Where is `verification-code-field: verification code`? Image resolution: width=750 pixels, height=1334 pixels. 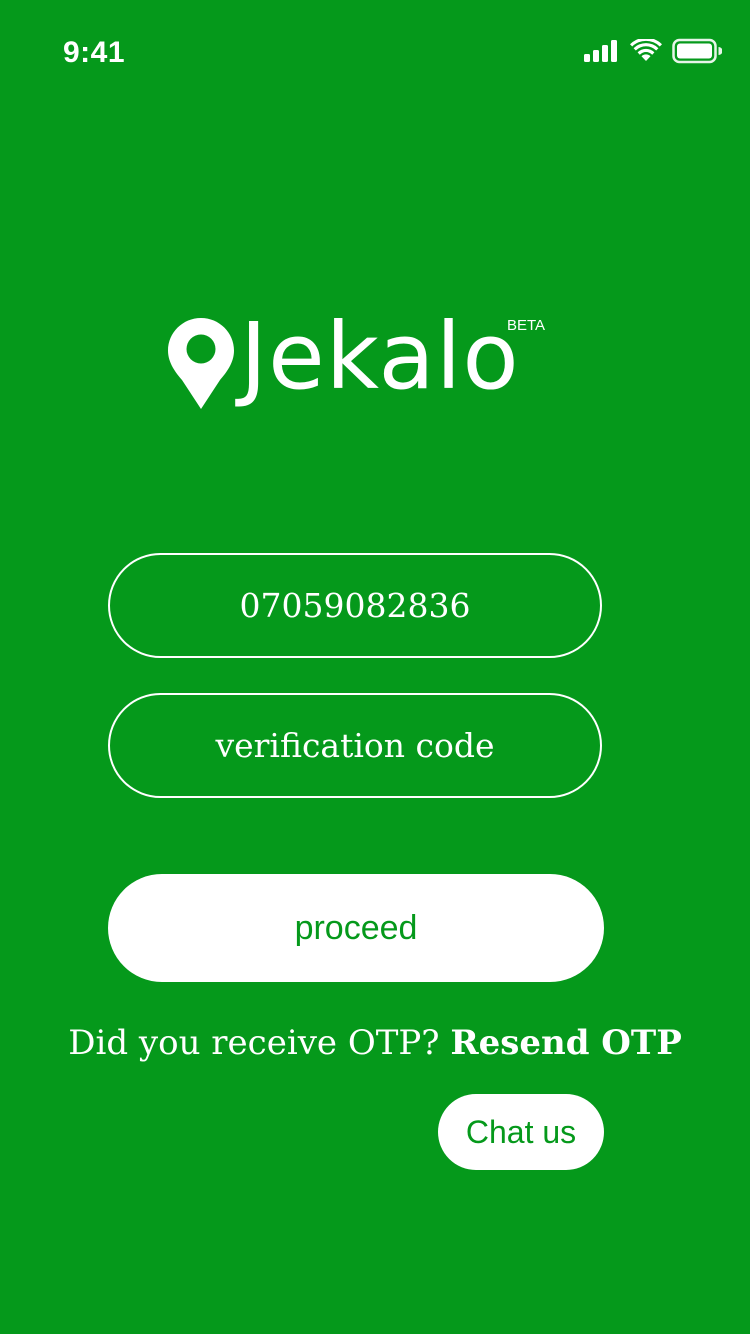
verification-code-field: verification code is located at coordinates (355, 745).